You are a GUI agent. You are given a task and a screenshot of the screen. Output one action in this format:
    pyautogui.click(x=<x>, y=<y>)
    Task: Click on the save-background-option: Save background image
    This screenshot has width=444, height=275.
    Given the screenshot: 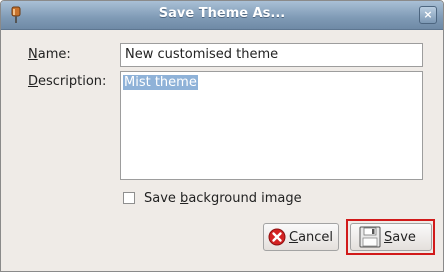 What is the action you would take?
    pyautogui.click(x=212, y=198)
    